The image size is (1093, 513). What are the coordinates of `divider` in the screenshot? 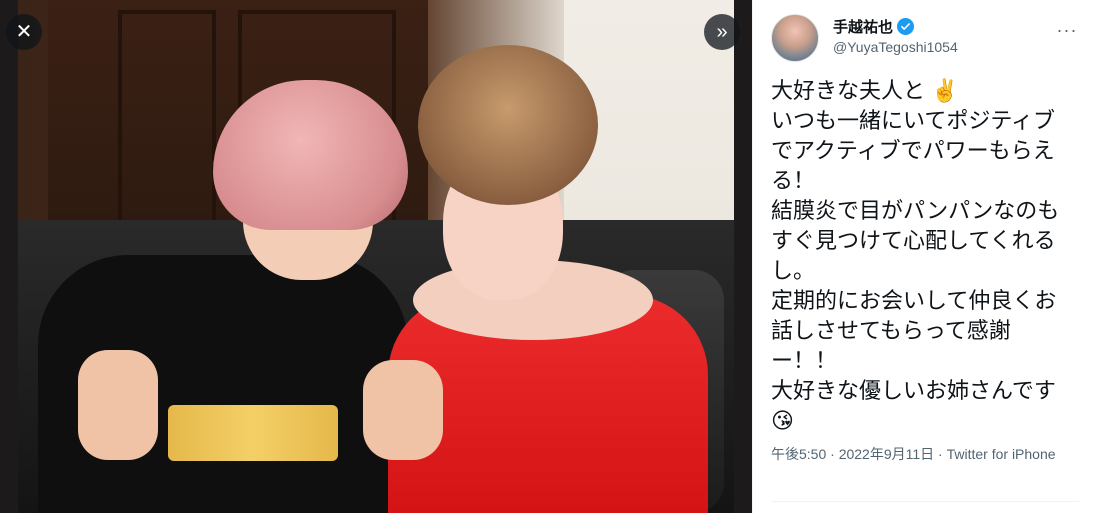 It's located at (925, 501).